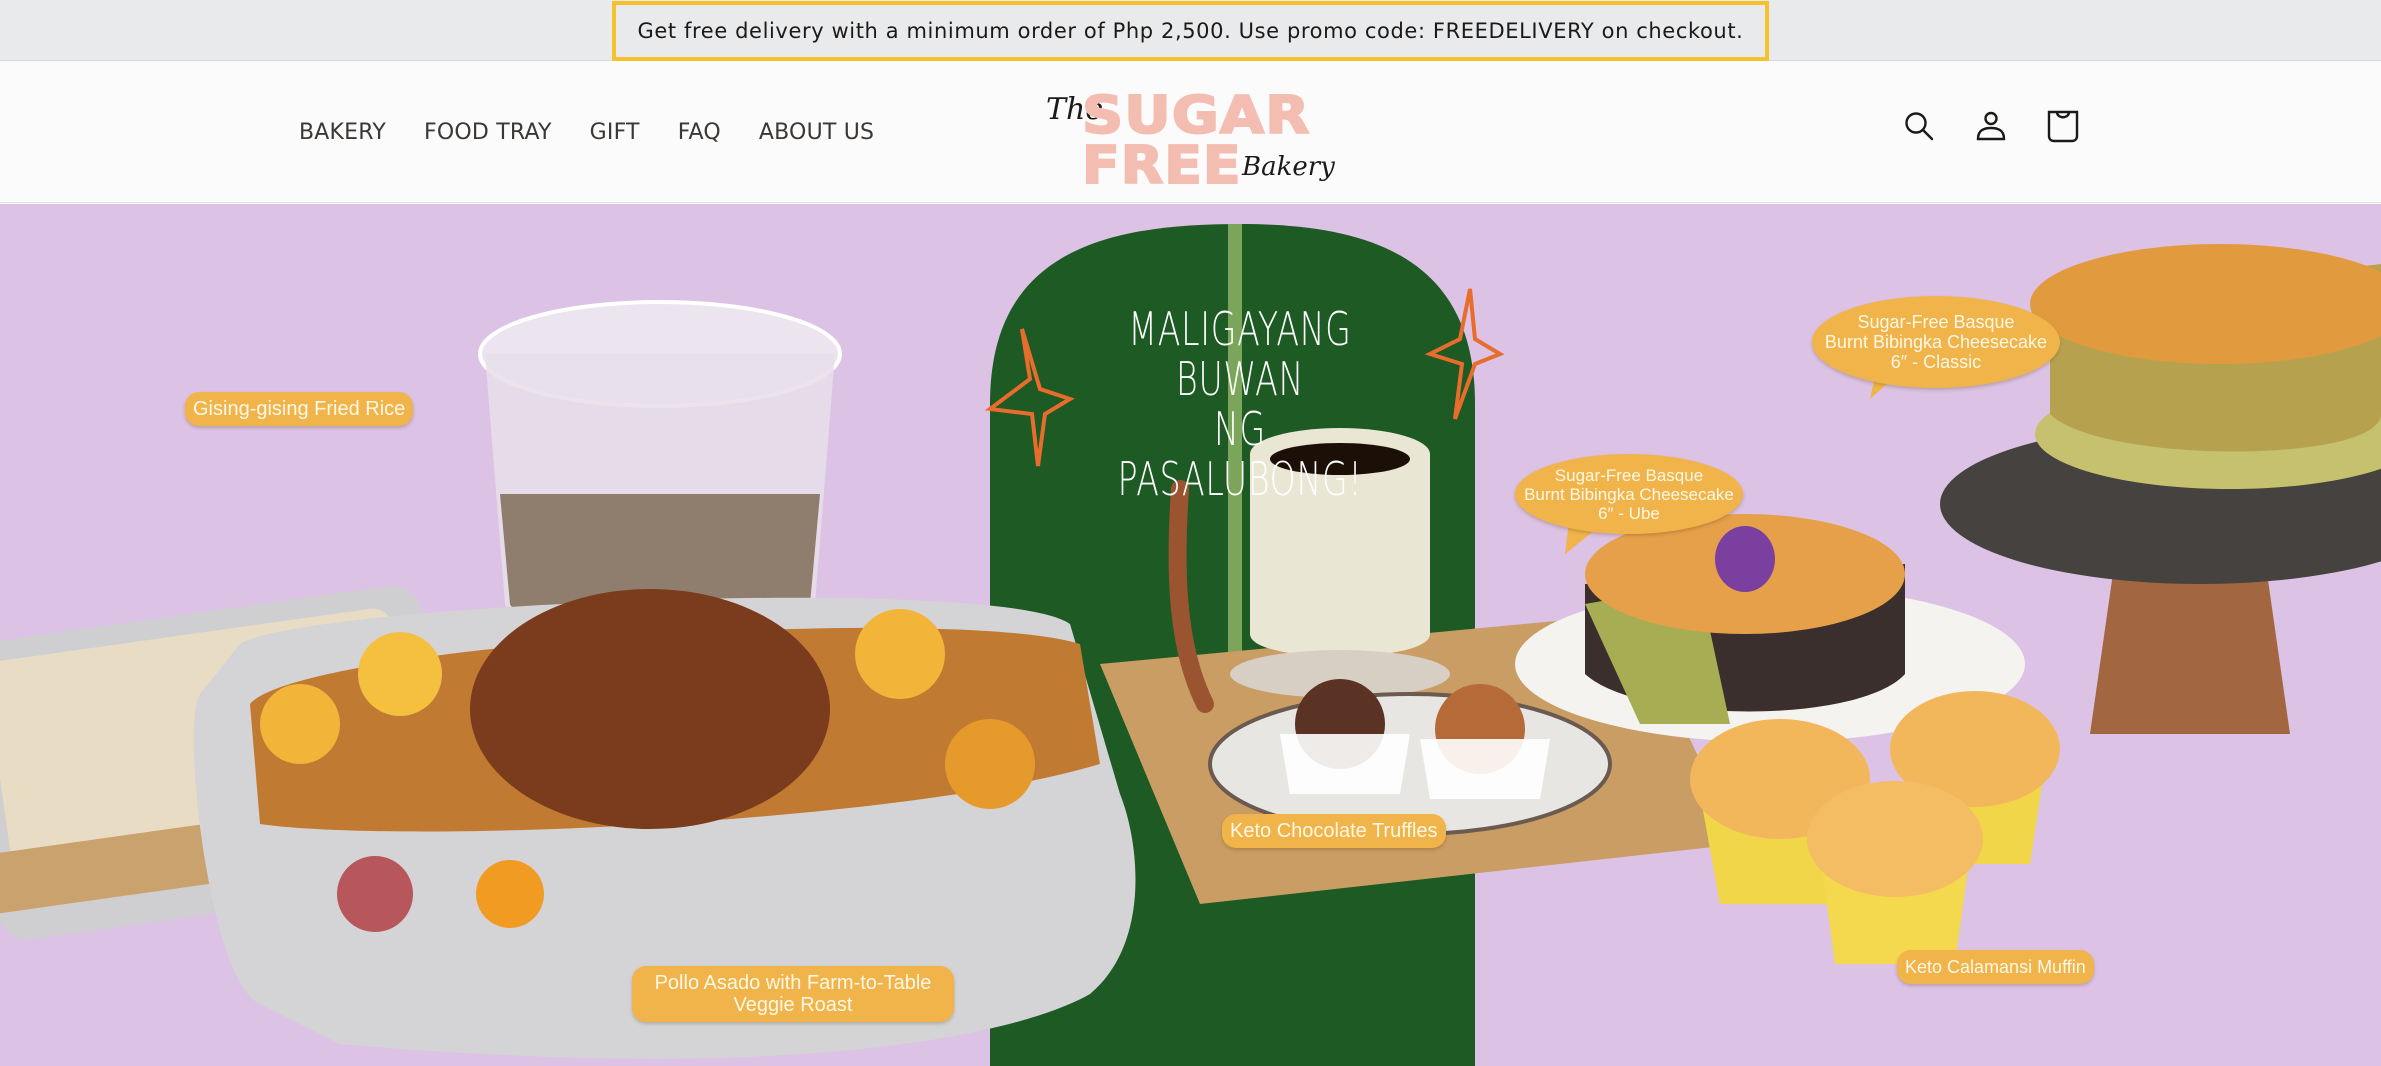 This screenshot has width=2381, height=1066. Describe the element at coordinates (342, 132) in the screenshot. I see `nav-bakery: BAKERY` at that location.